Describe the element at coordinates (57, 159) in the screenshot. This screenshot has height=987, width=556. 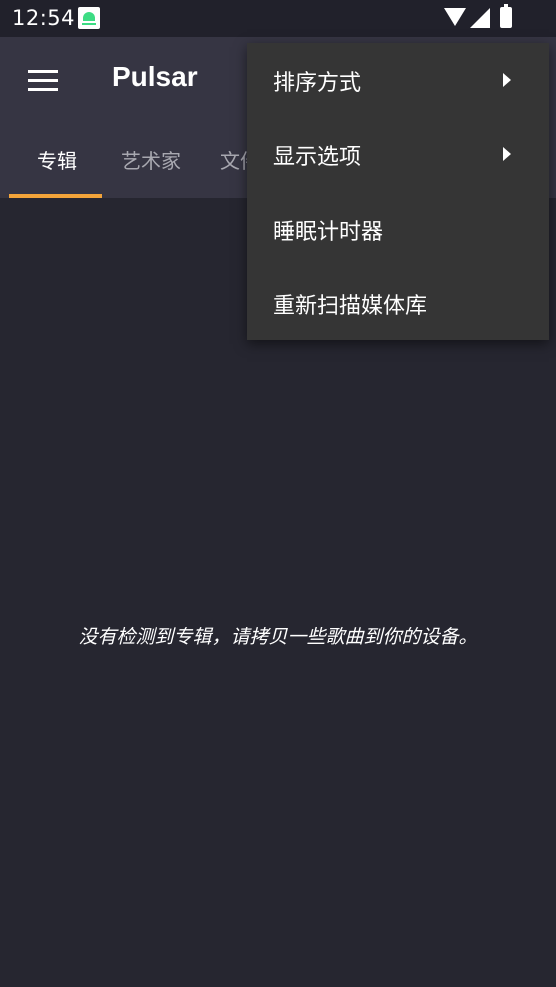
I see `tab-albums: 专辑` at that location.